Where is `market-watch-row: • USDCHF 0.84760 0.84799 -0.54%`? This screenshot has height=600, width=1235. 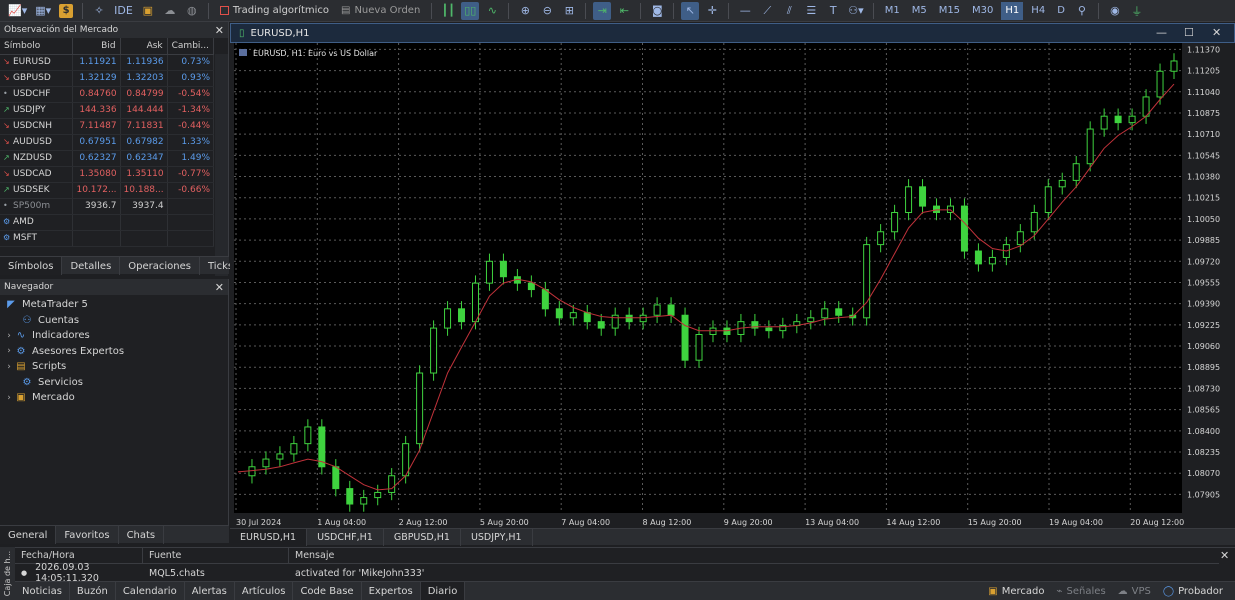 market-watch-row: • USDCHF 0.84760 0.84799 -0.54% is located at coordinates (107, 94).